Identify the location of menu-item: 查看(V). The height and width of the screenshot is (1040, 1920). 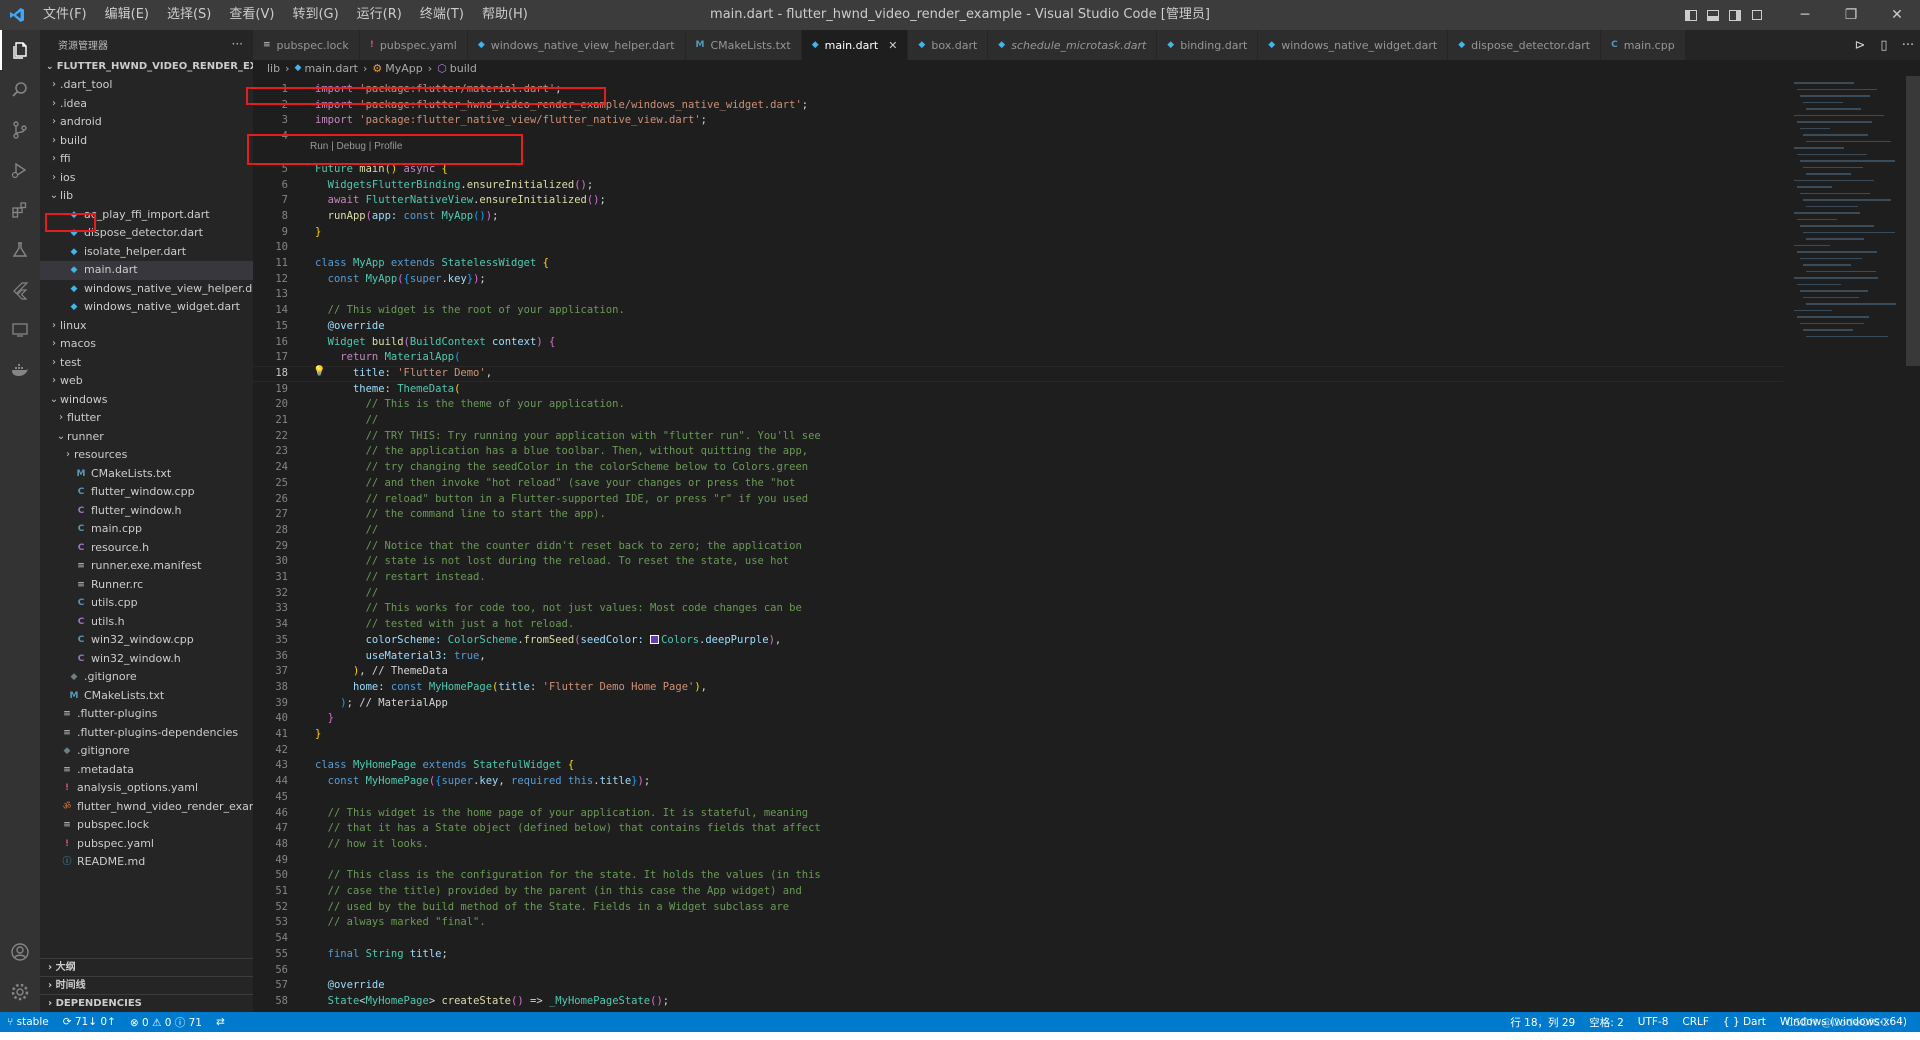
(251, 15).